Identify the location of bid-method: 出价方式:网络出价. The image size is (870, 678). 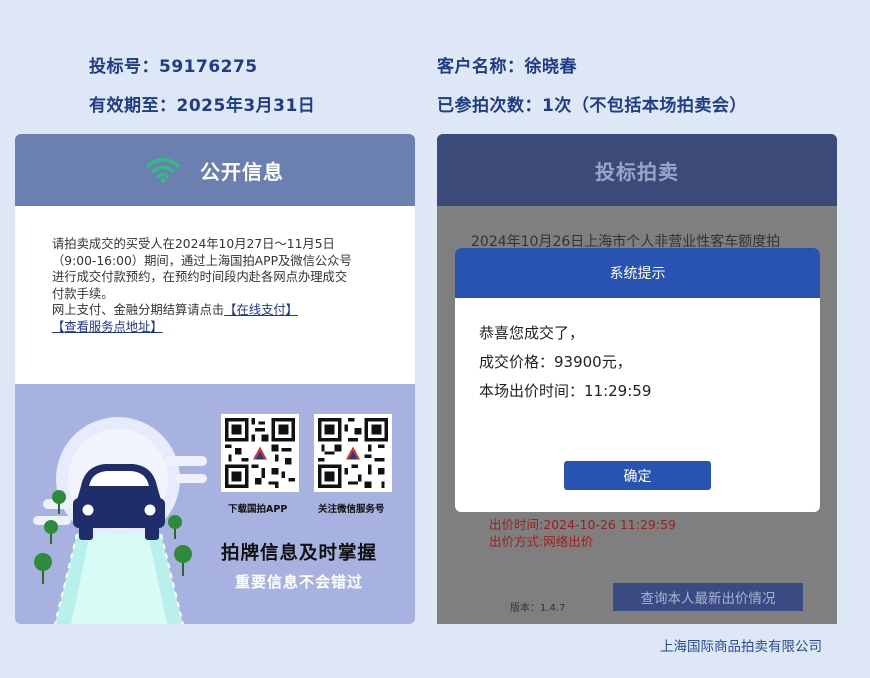
(541, 541).